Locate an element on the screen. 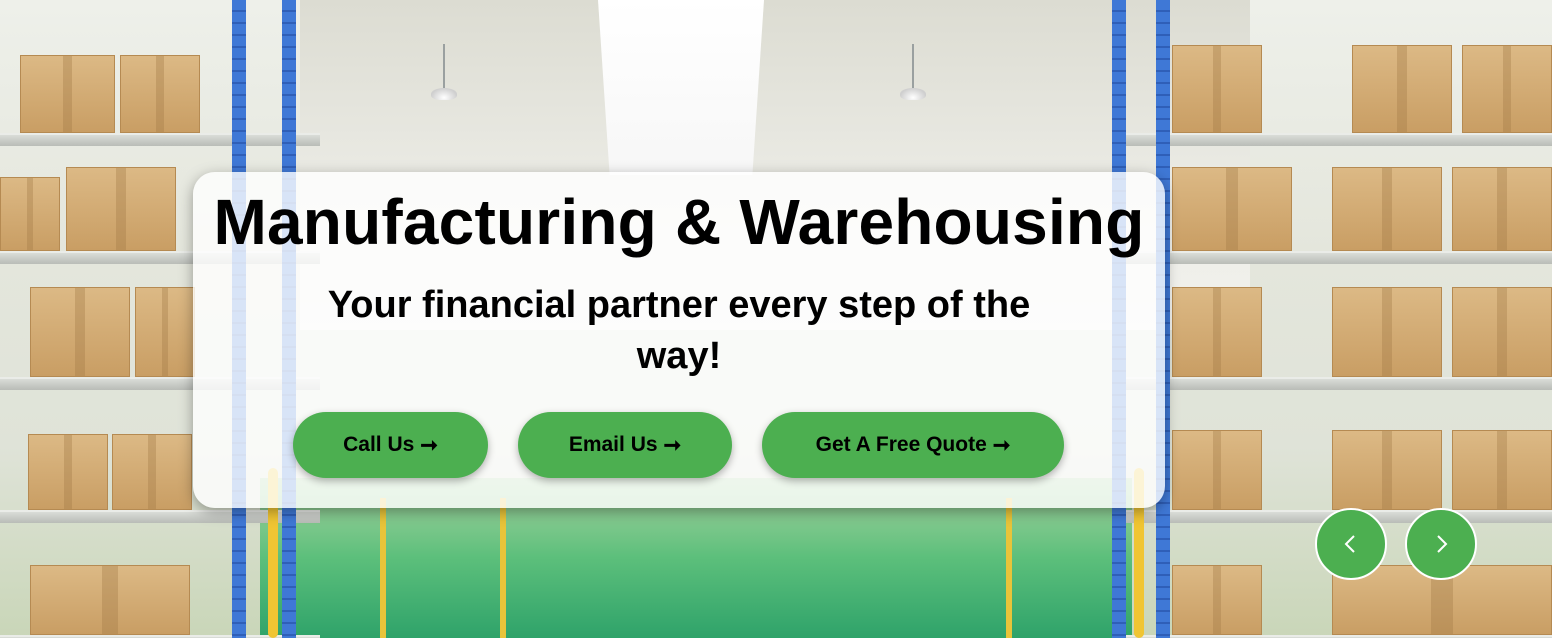  email-us-button: Email Us ➞ is located at coordinates (625, 445).